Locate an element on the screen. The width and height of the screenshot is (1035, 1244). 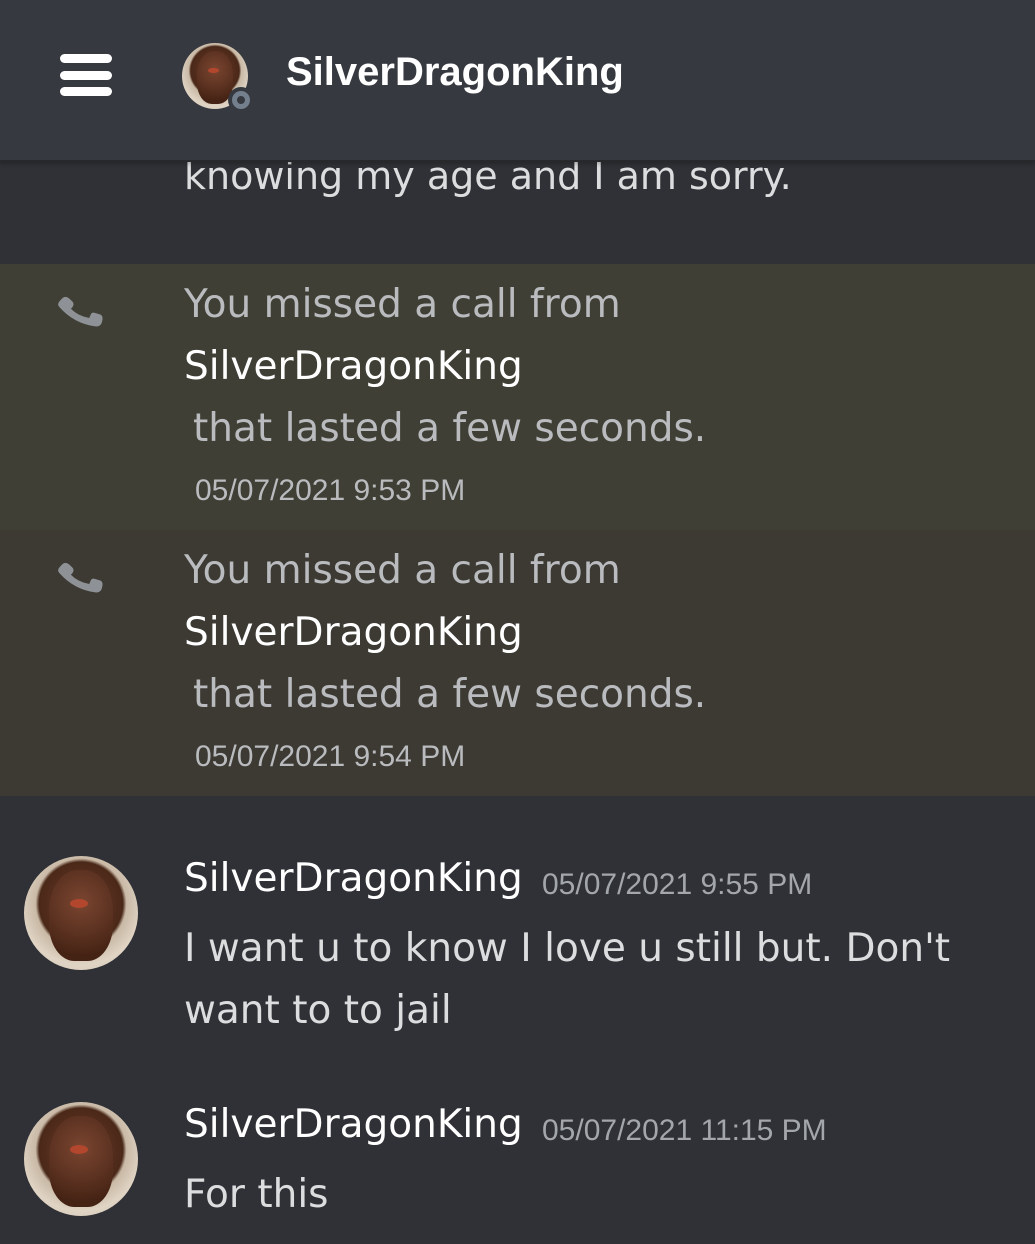
call-timestamp: 05/07/2021 9:53 PM is located at coordinates (330, 490).